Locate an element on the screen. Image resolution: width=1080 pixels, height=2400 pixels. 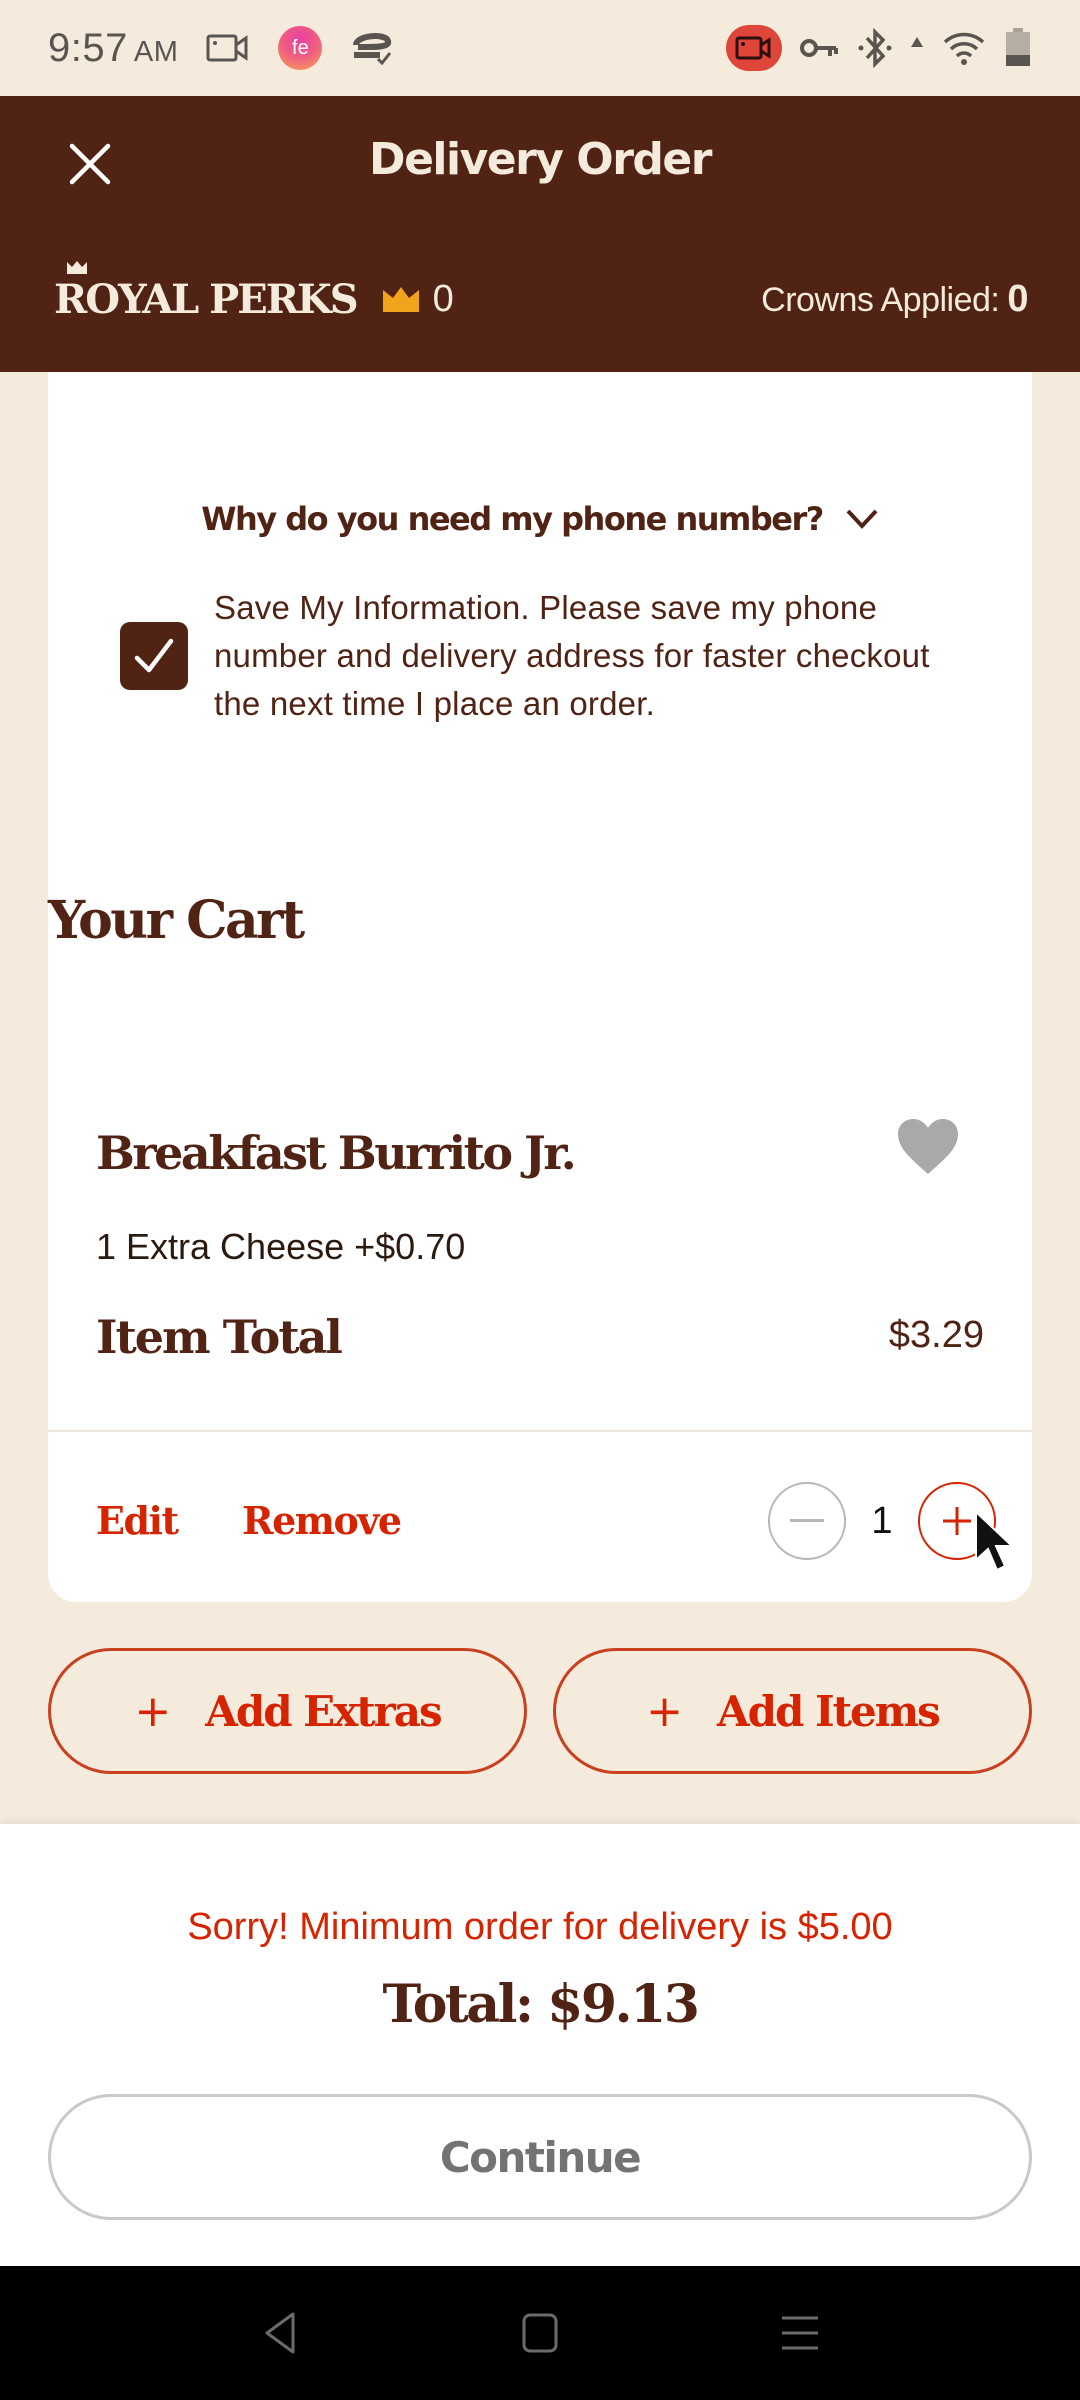
home-icon is located at coordinates (540, 2333).